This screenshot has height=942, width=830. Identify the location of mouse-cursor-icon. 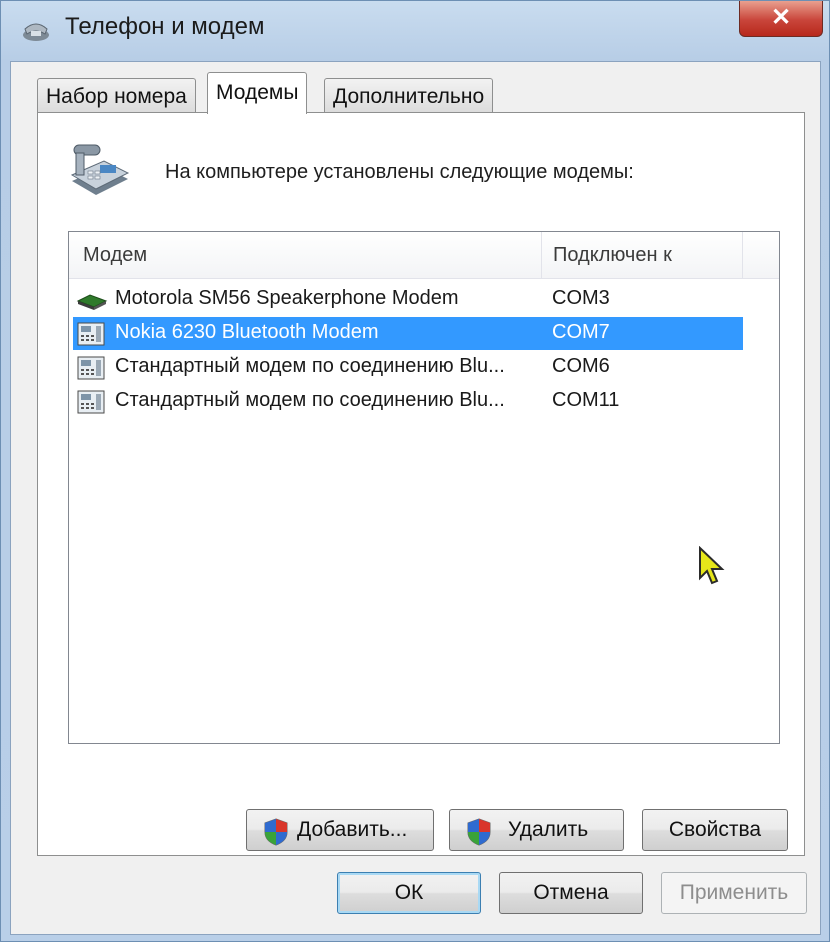
(712, 565).